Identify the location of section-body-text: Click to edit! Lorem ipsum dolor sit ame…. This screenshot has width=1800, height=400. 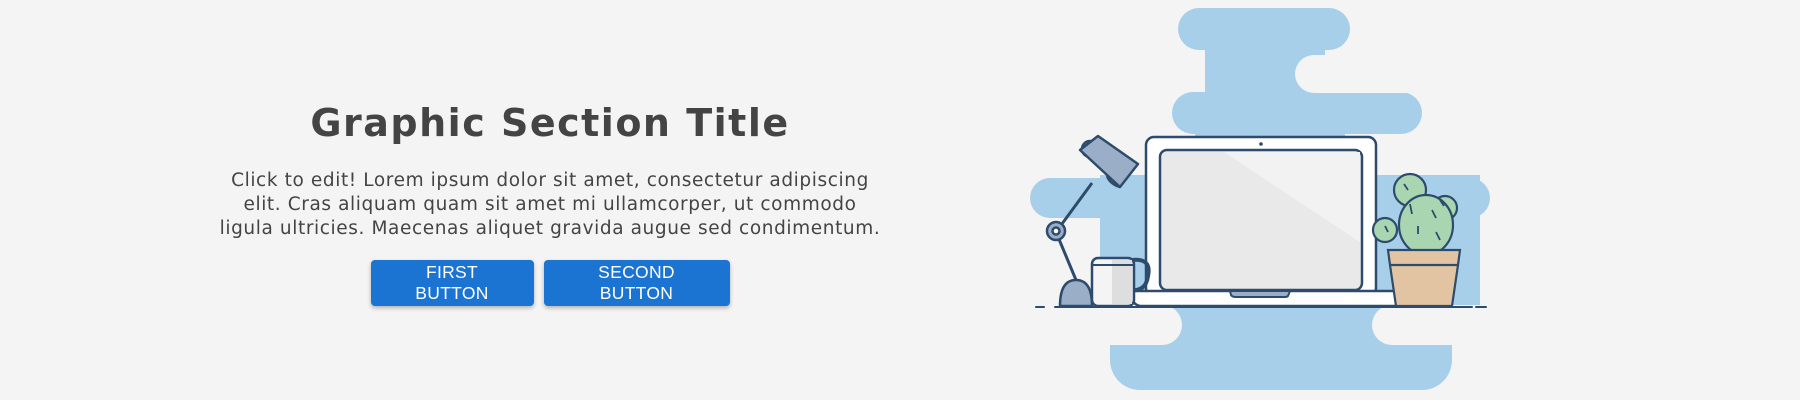
(550, 205).